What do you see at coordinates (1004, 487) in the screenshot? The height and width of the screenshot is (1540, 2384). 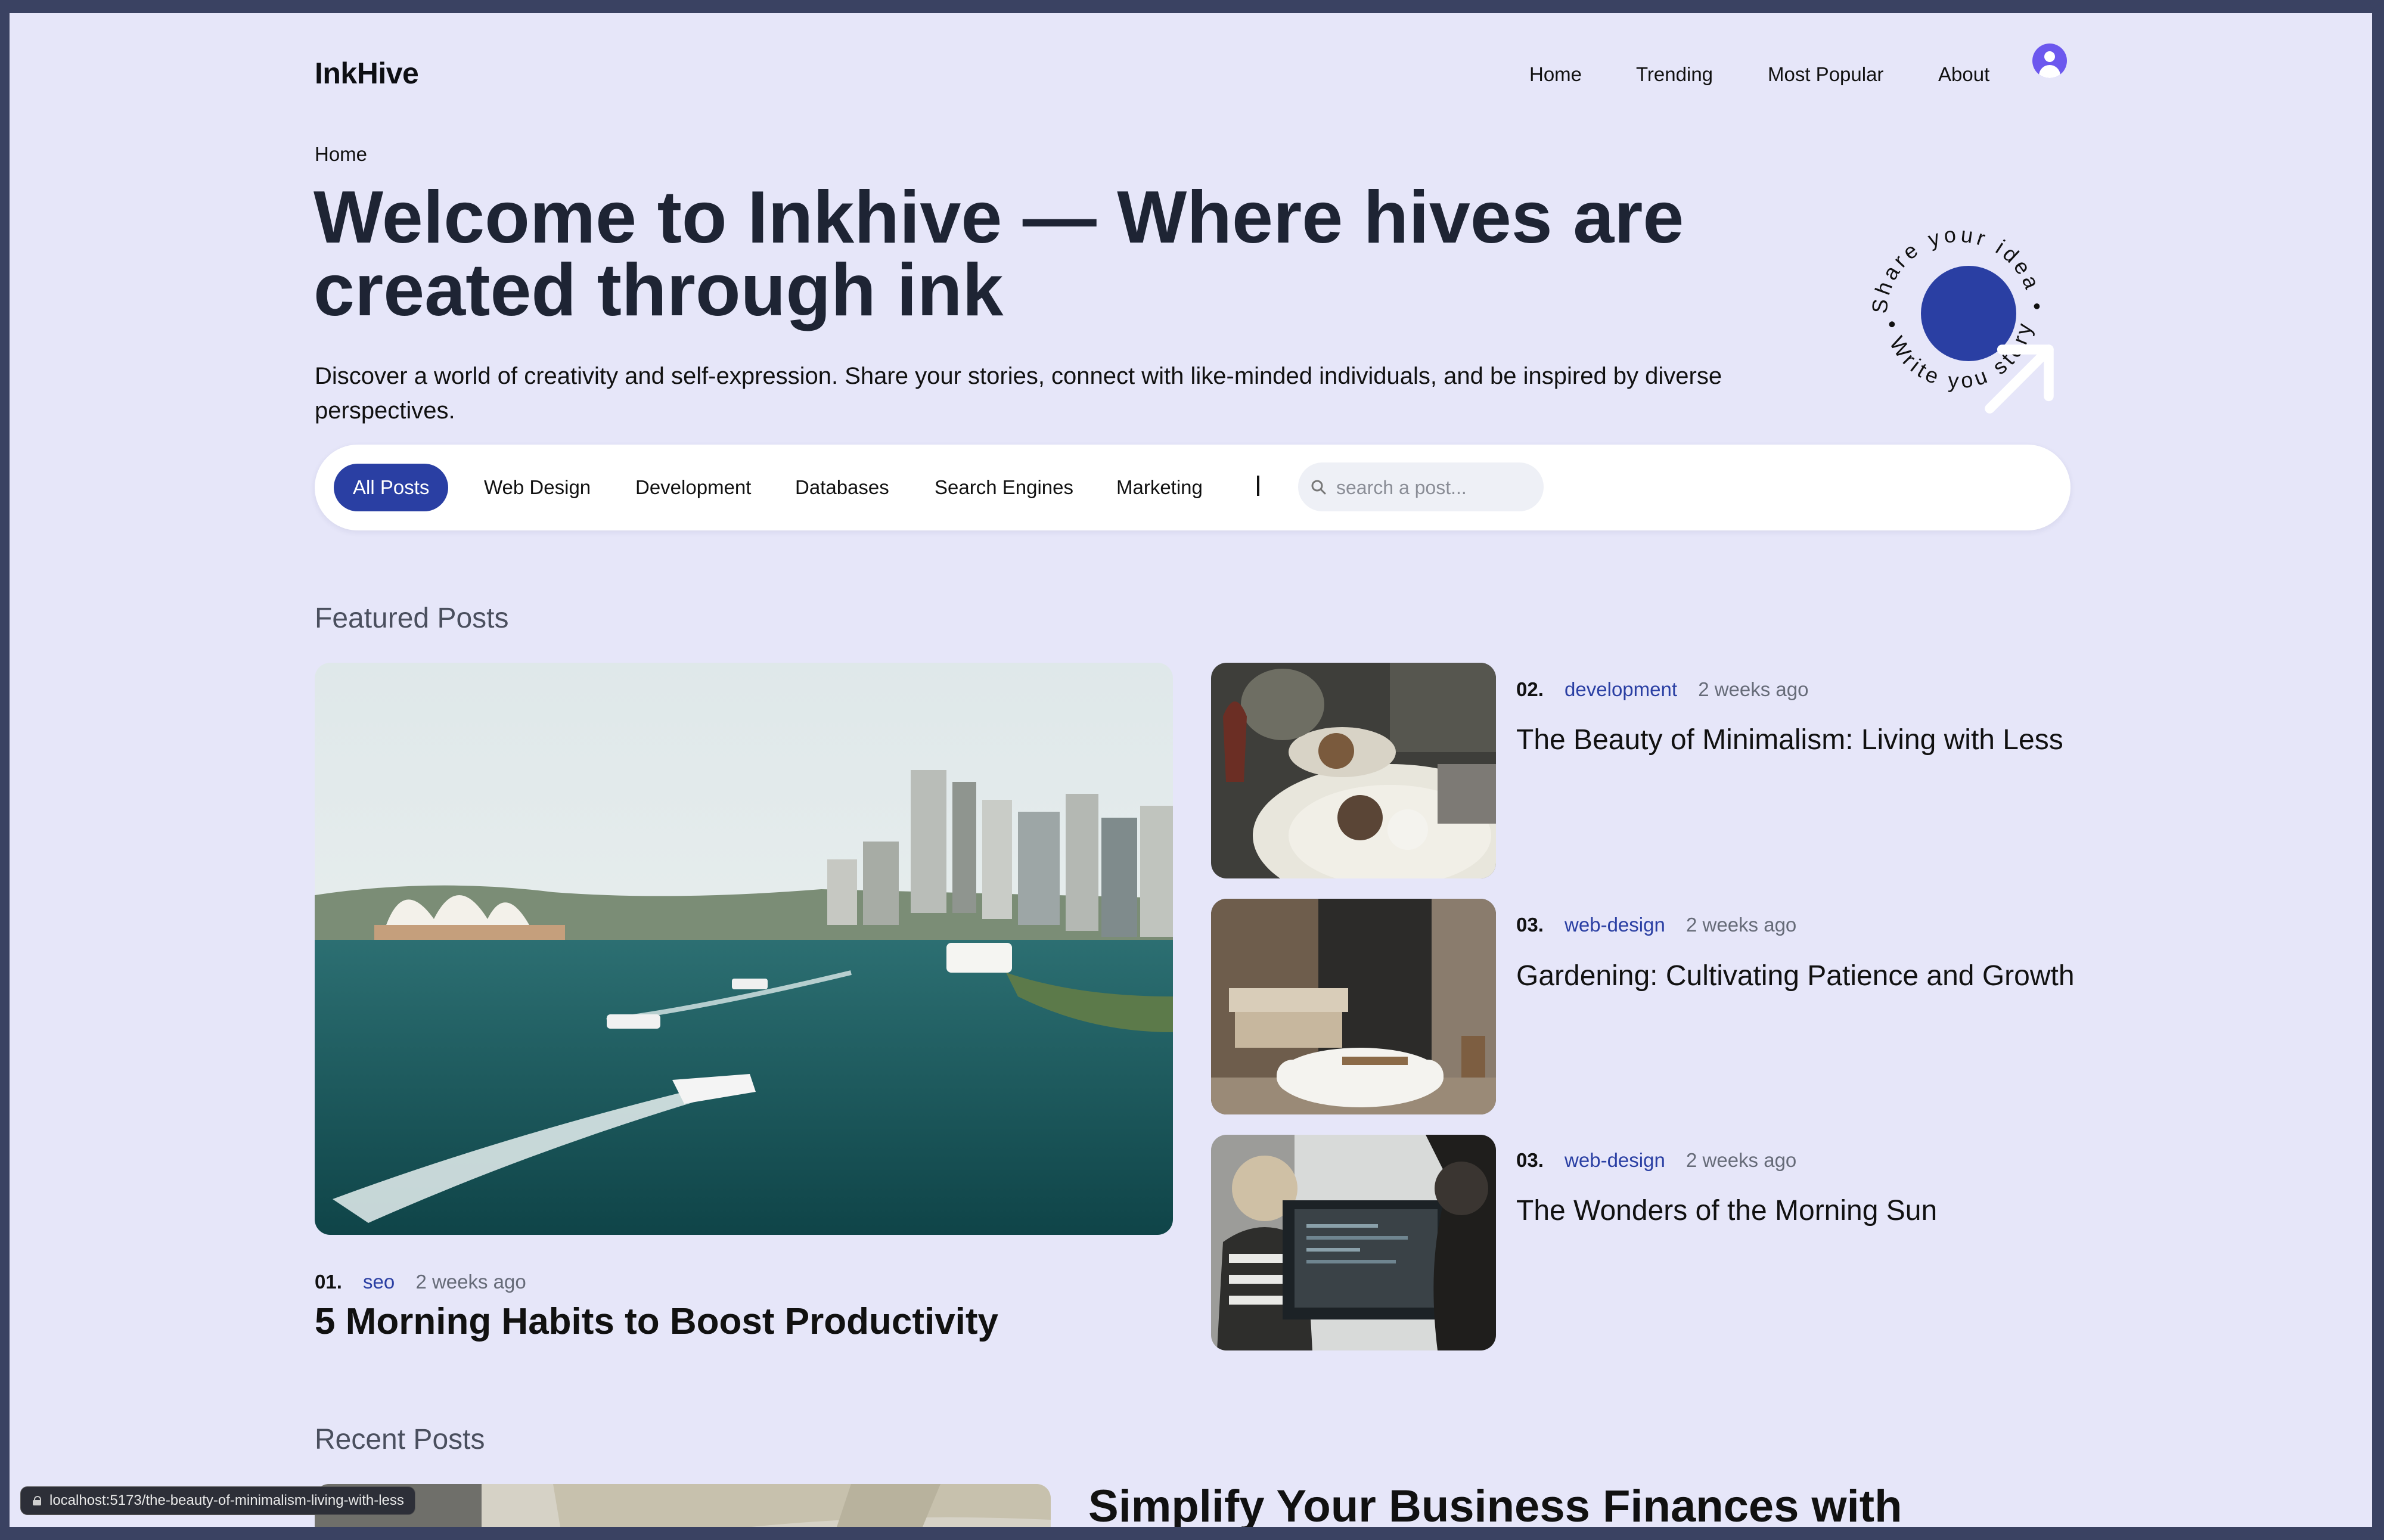 I see `chip-search-engines: Search Engines` at bounding box center [1004, 487].